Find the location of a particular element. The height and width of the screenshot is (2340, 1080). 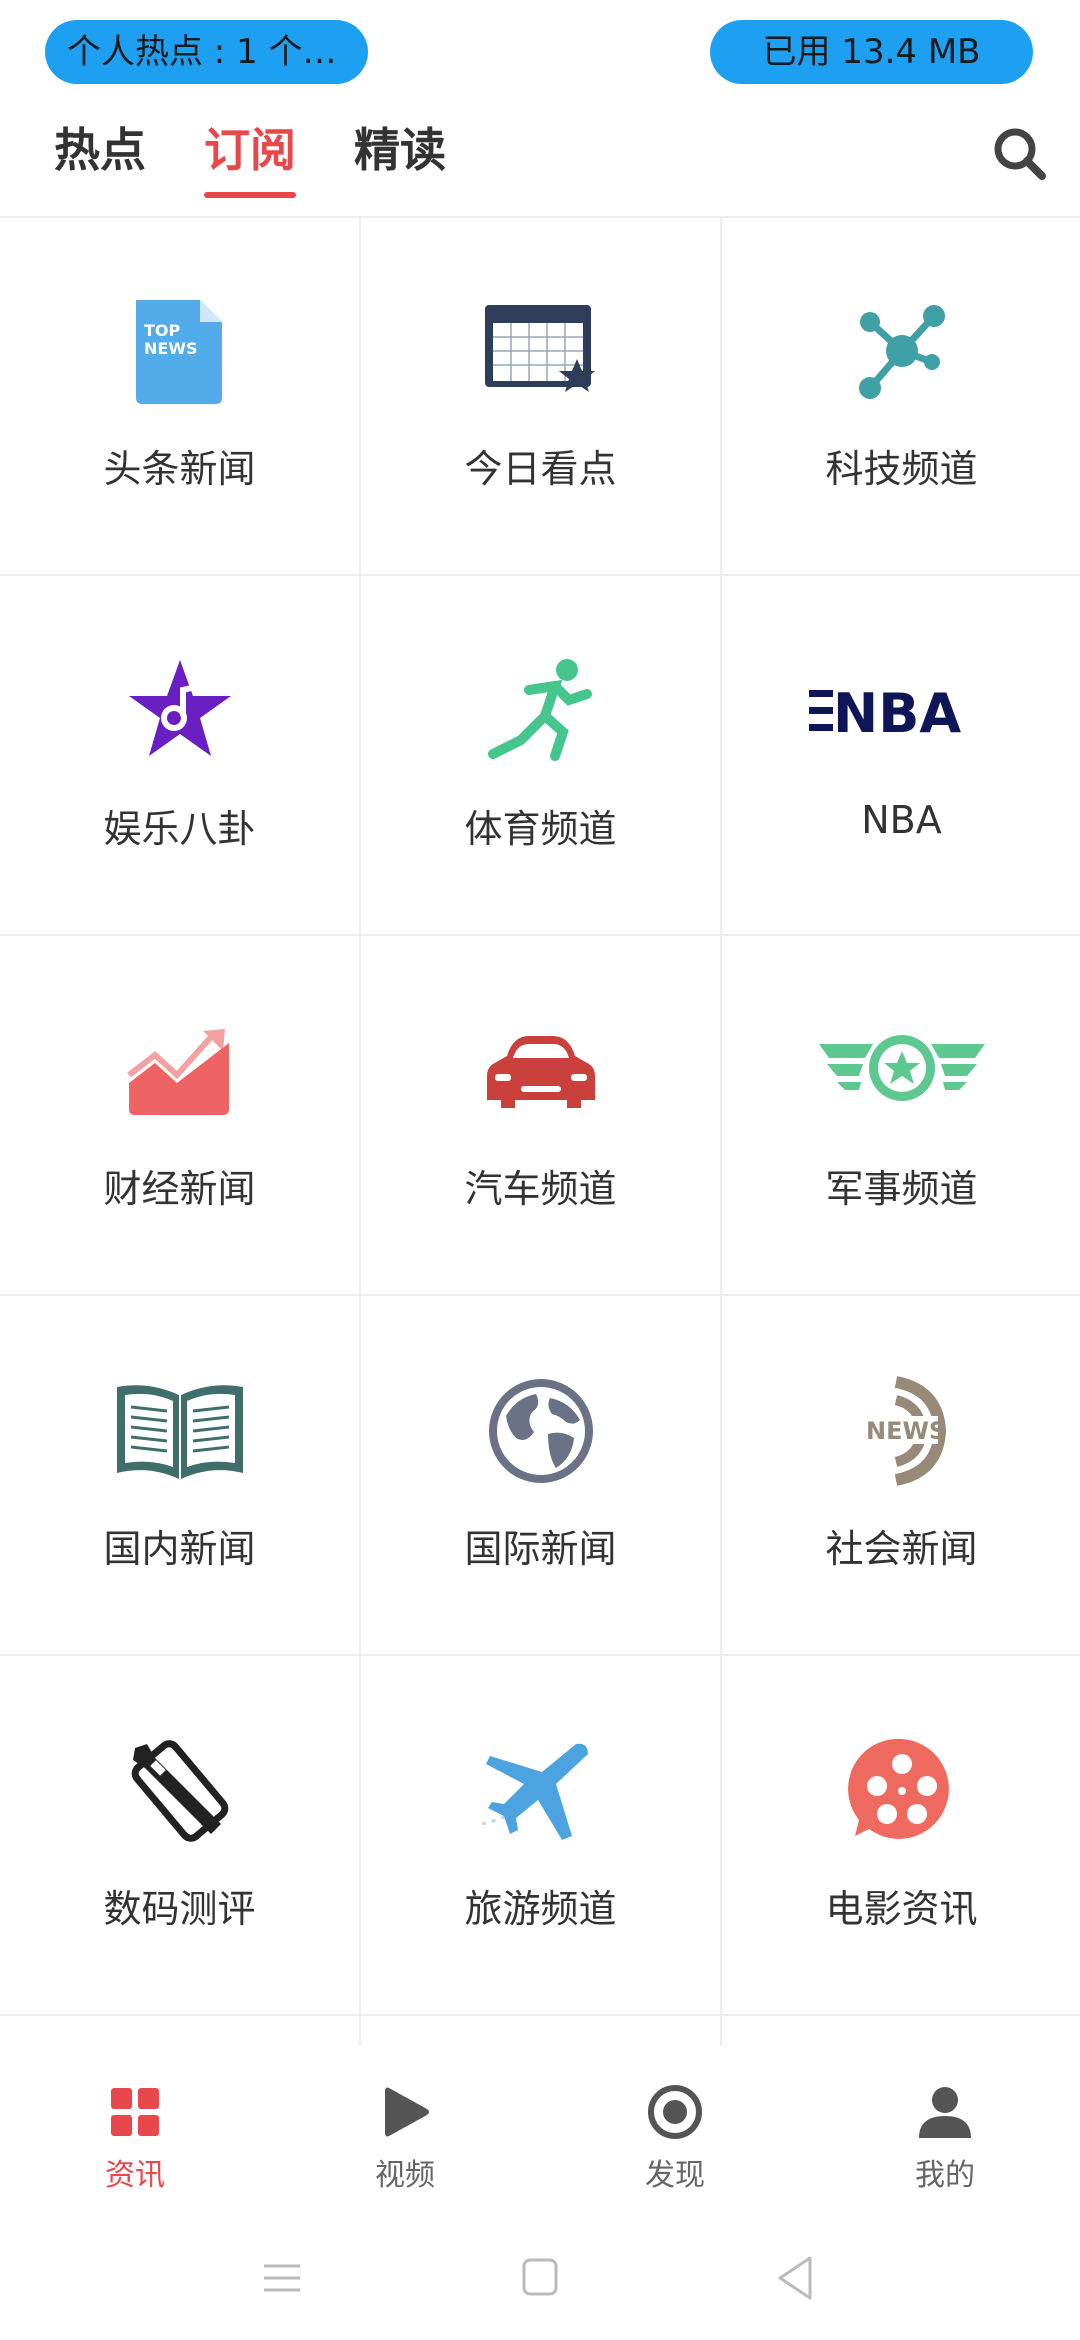

channel-society: NEWS 社会新闻 is located at coordinates (901, 1476).